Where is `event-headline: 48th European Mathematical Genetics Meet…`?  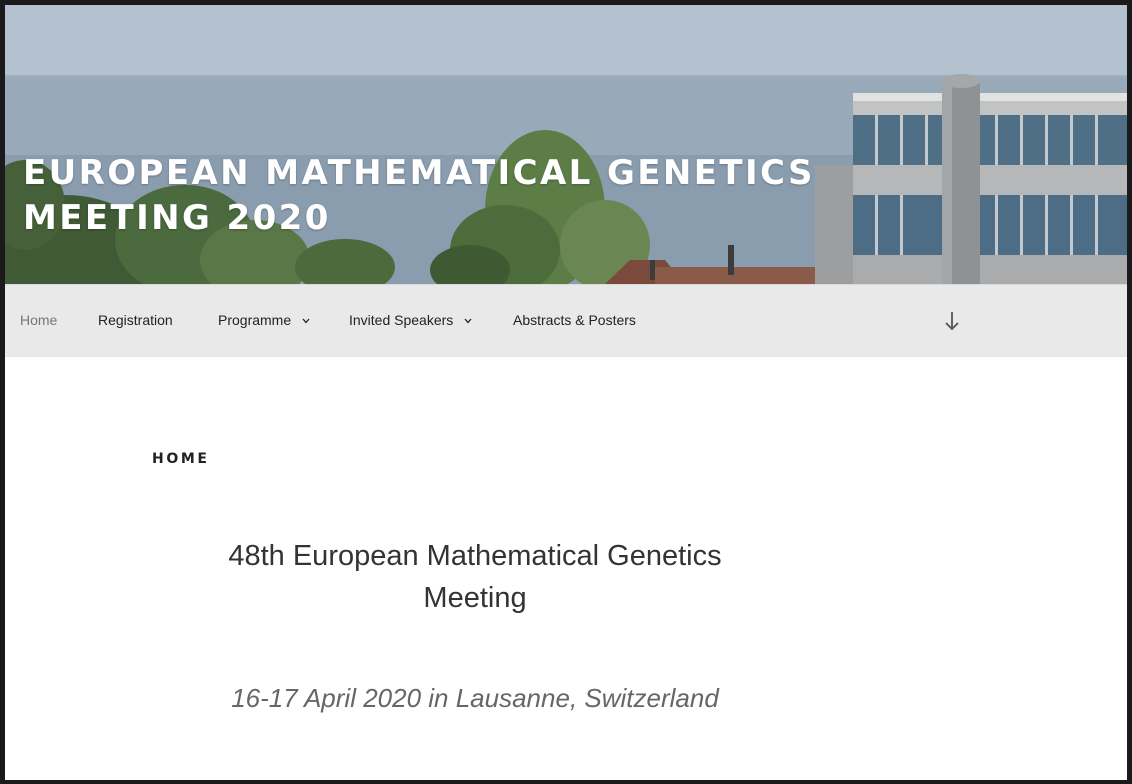 event-headline: 48th European Mathematical Genetics Meet… is located at coordinates (475, 577).